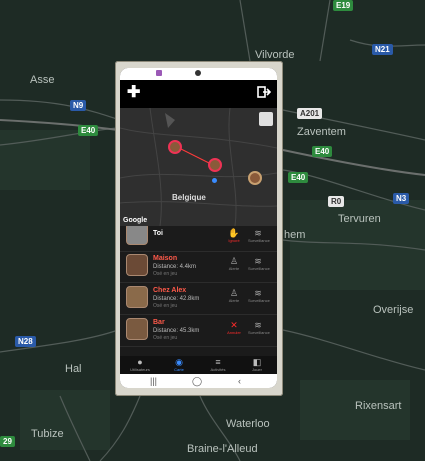 The width and height of the screenshot is (425, 461). Describe the element at coordinates (295, 235) in the screenshot. I see `map-label-hem: hem` at that location.